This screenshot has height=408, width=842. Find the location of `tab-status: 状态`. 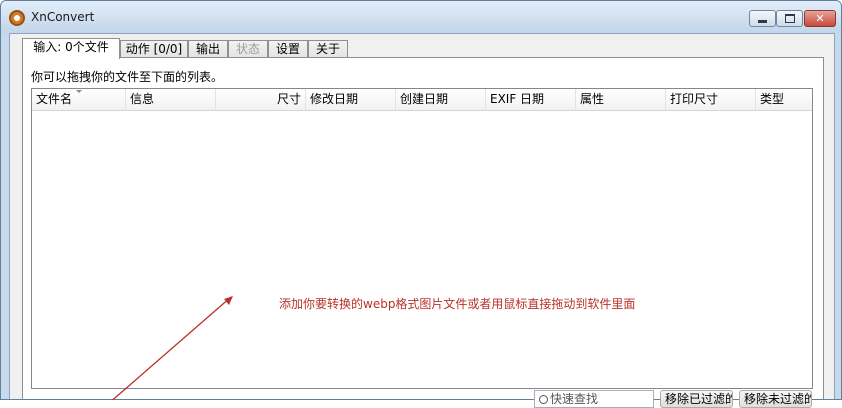

tab-status: 状态 is located at coordinates (248, 49).